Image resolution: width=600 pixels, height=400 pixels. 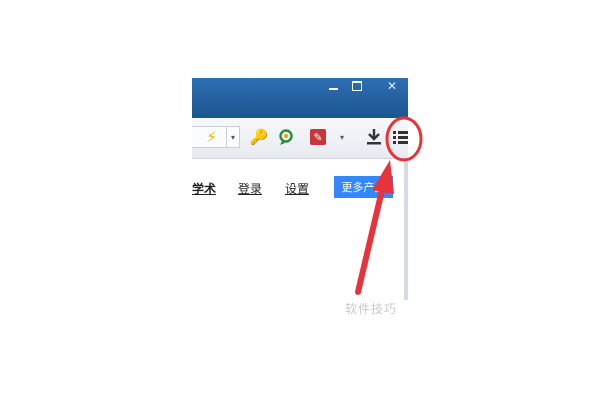 I want to click on wrench-glyph: ✎, so click(x=318, y=137).